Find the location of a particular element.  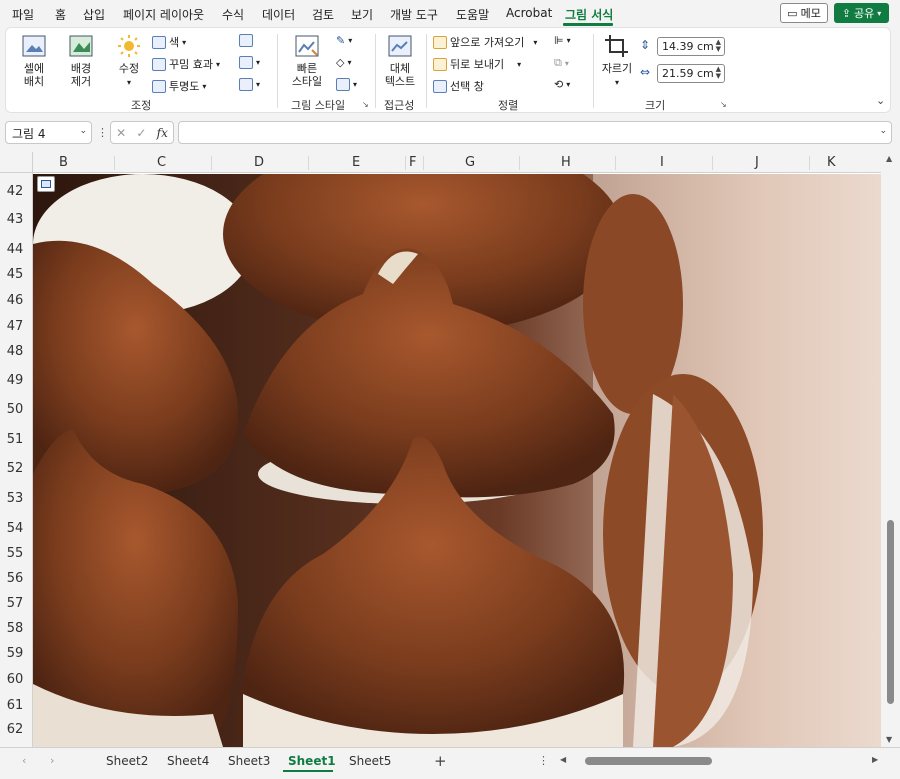

vertical-scroll-thumb is located at coordinates (890, 612).